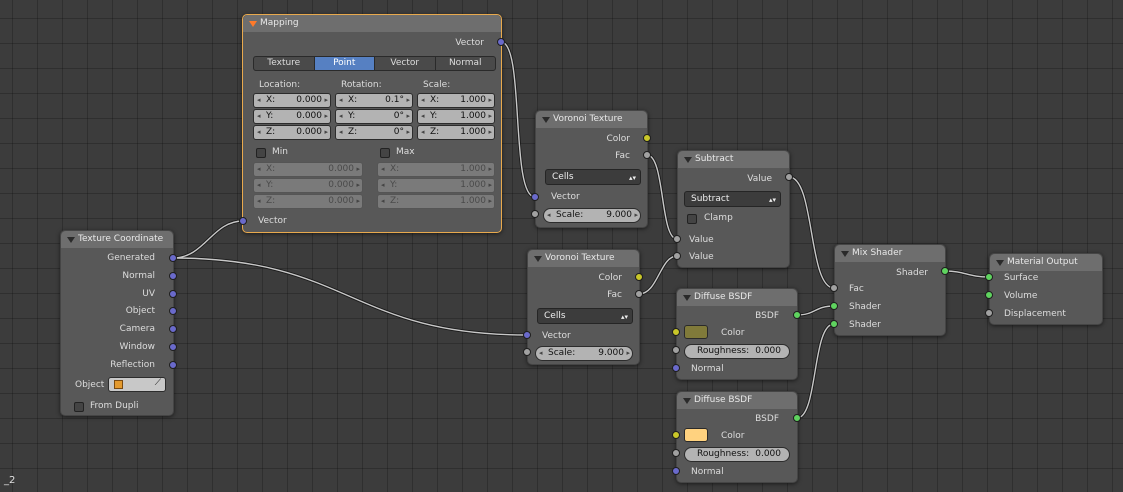 The width and height of the screenshot is (1123, 492). I want to click on diffuse1-normal-socket, so click(676, 368).